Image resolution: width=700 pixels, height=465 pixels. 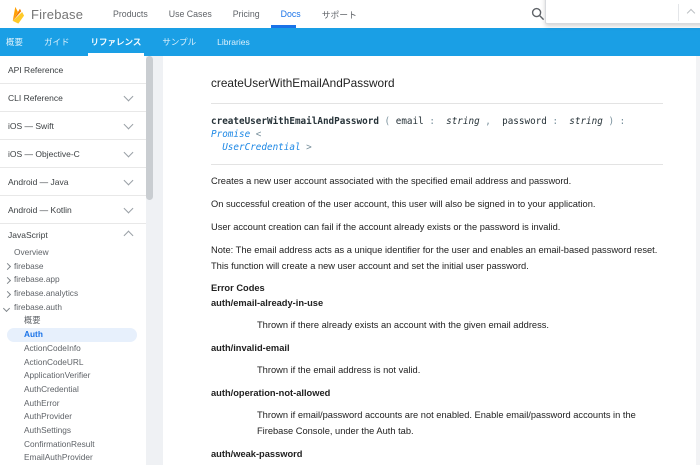 What do you see at coordinates (72, 335) in the screenshot?
I see `sidebar-subitem-auth: Auth` at bounding box center [72, 335].